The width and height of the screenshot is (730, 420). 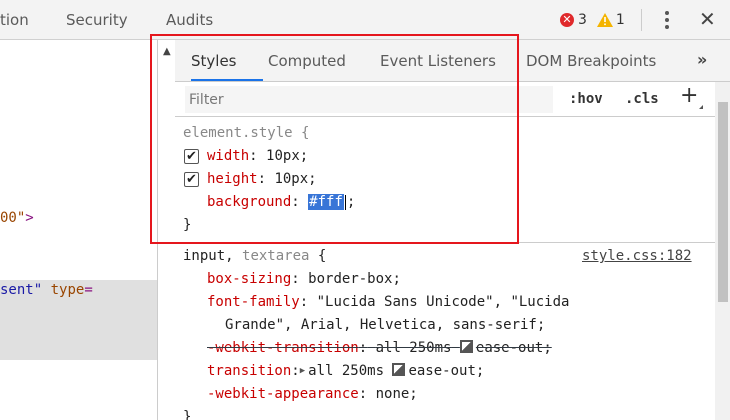 What do you see at coordinates (227, 80) in the screenshot?
I see `active-tab-indicator` at bounding box center [227, 80].